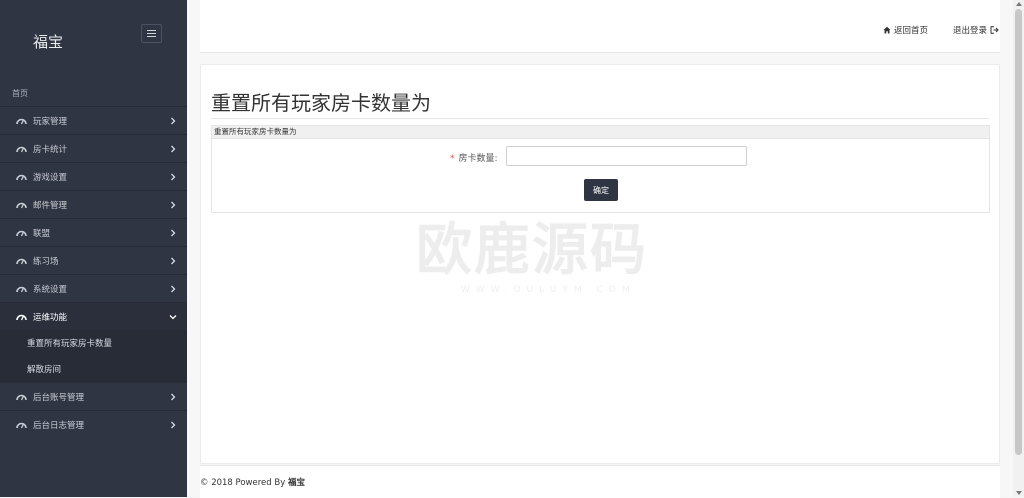 The width and height of the screenshot is (1024, 498). I want to click on form-box-title: 重置所有玩家房卡数量为, so click(600, 132).